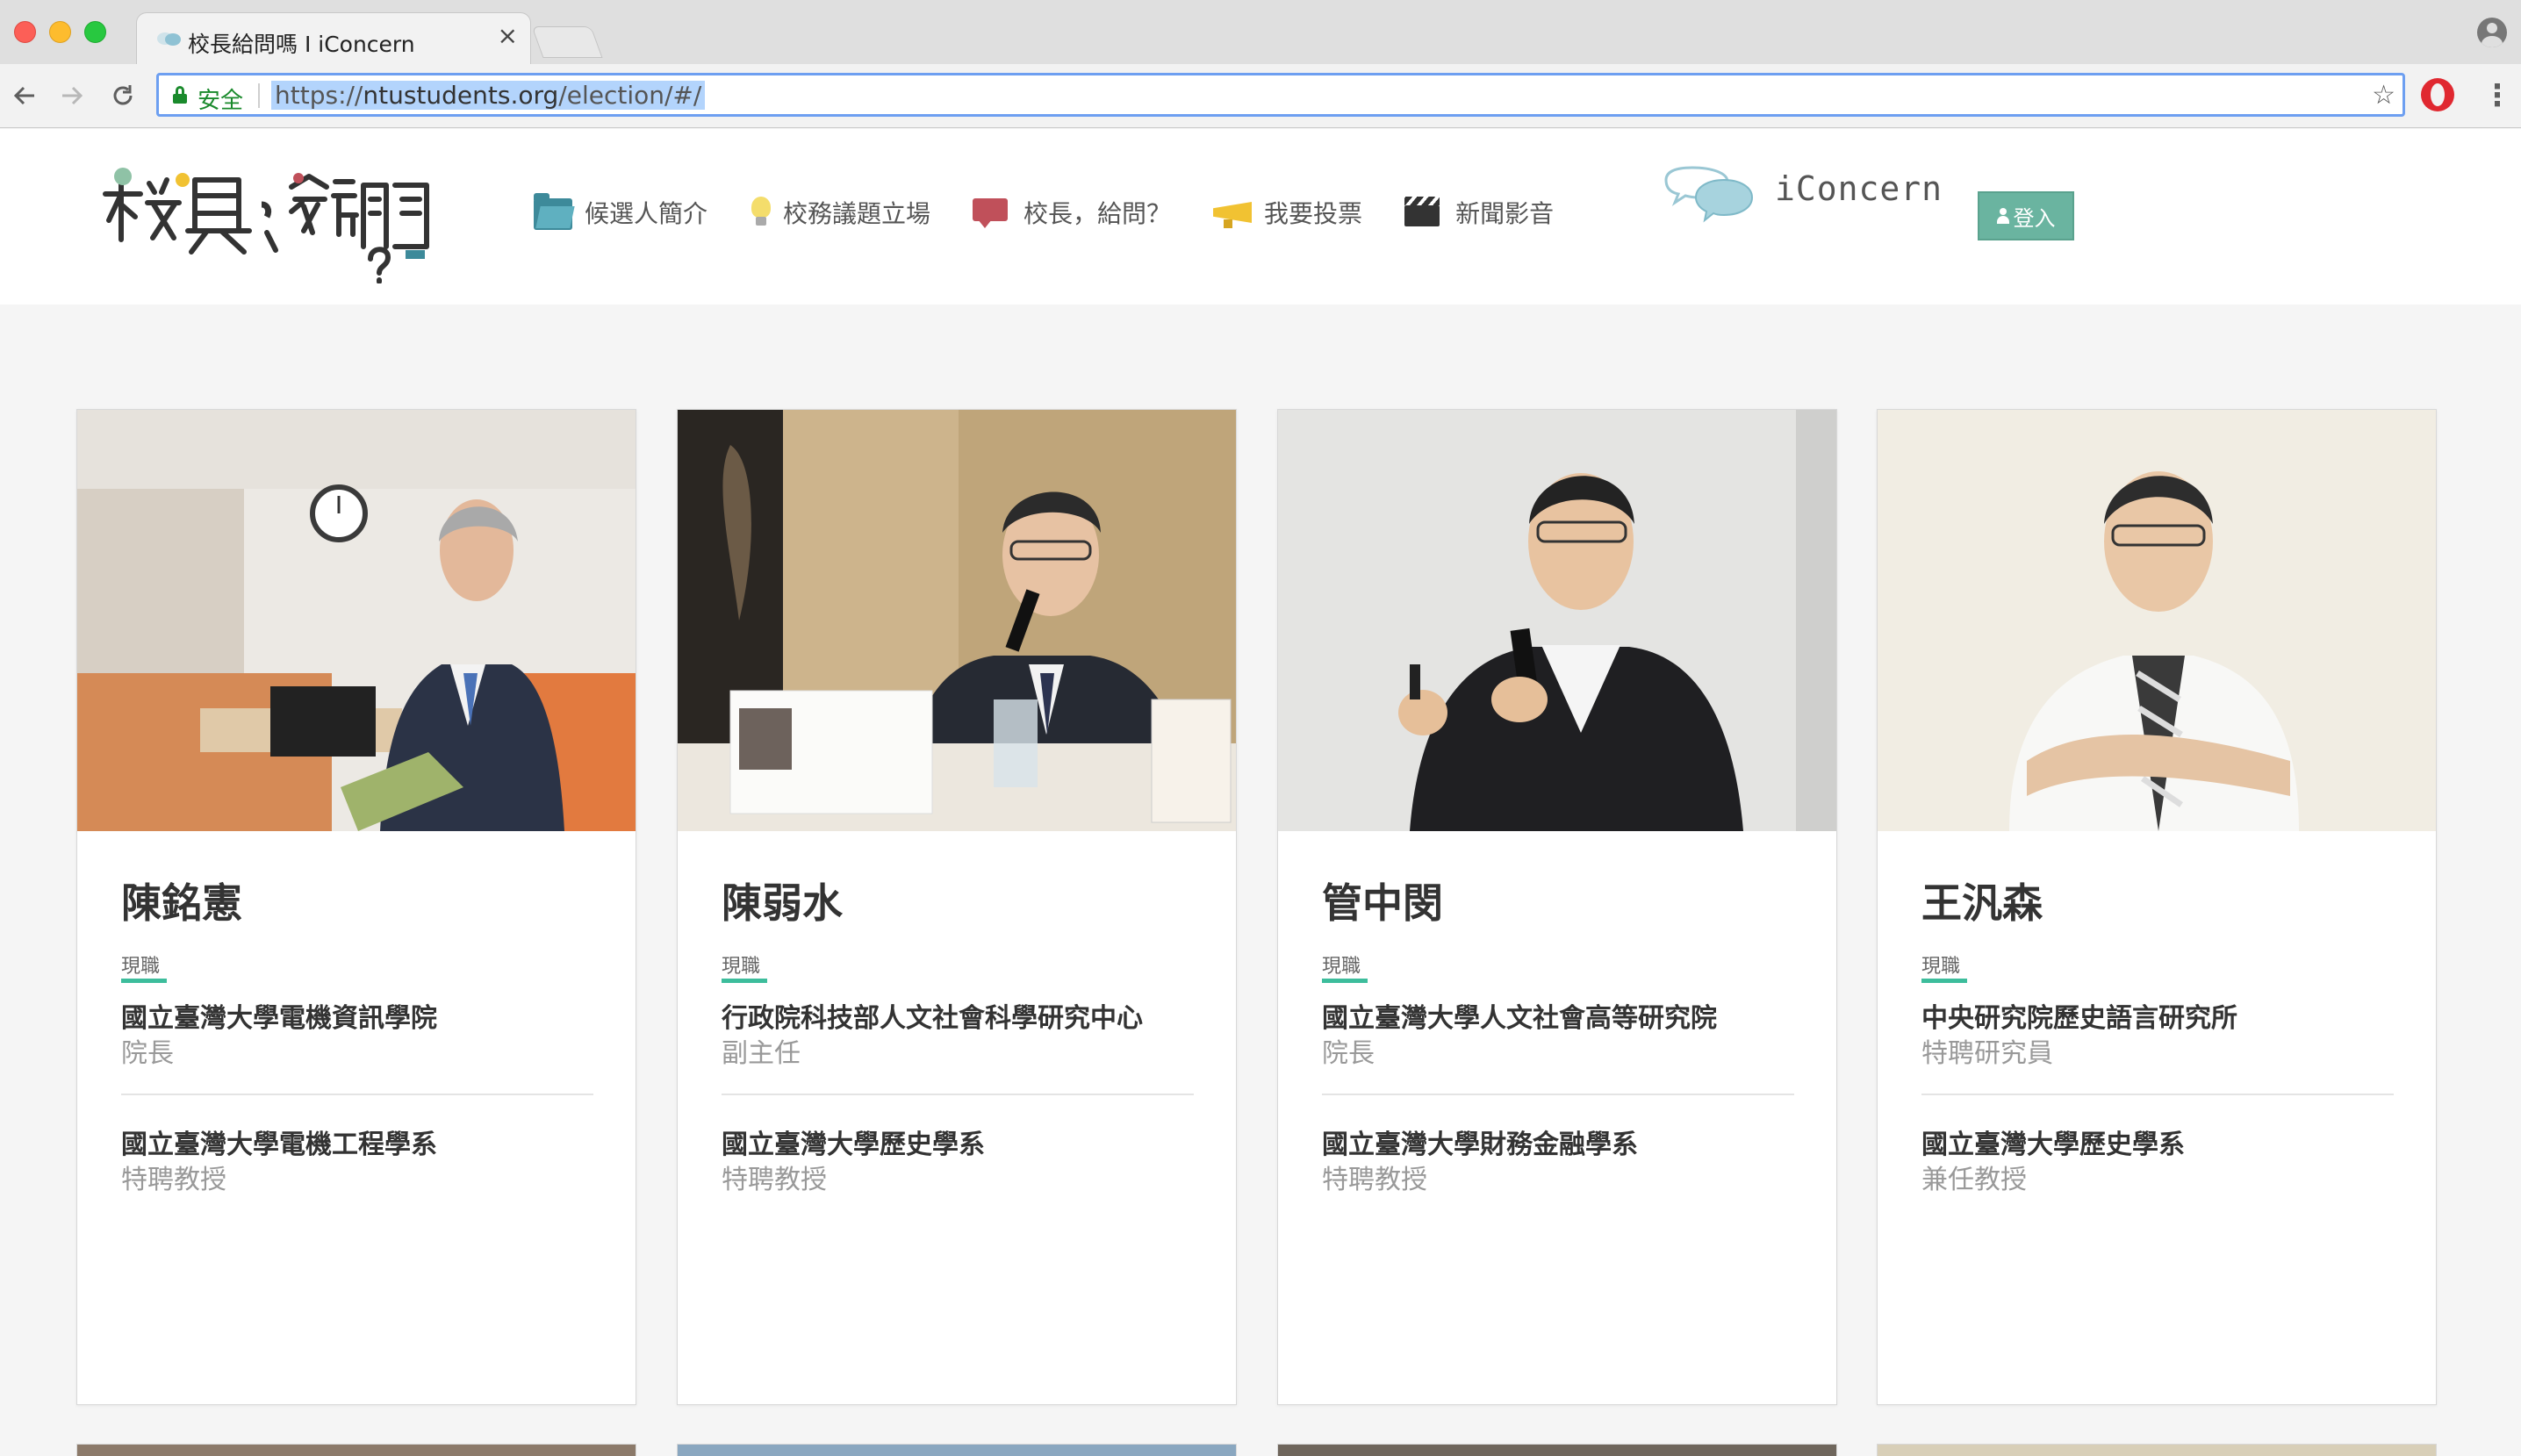 This screenshot has width=2521, height=1456. What do you see at coordinates (1987, 1053) in the screenshot?
I see `job-title: 特聘研究員` at bounding box center [1987, 1053].